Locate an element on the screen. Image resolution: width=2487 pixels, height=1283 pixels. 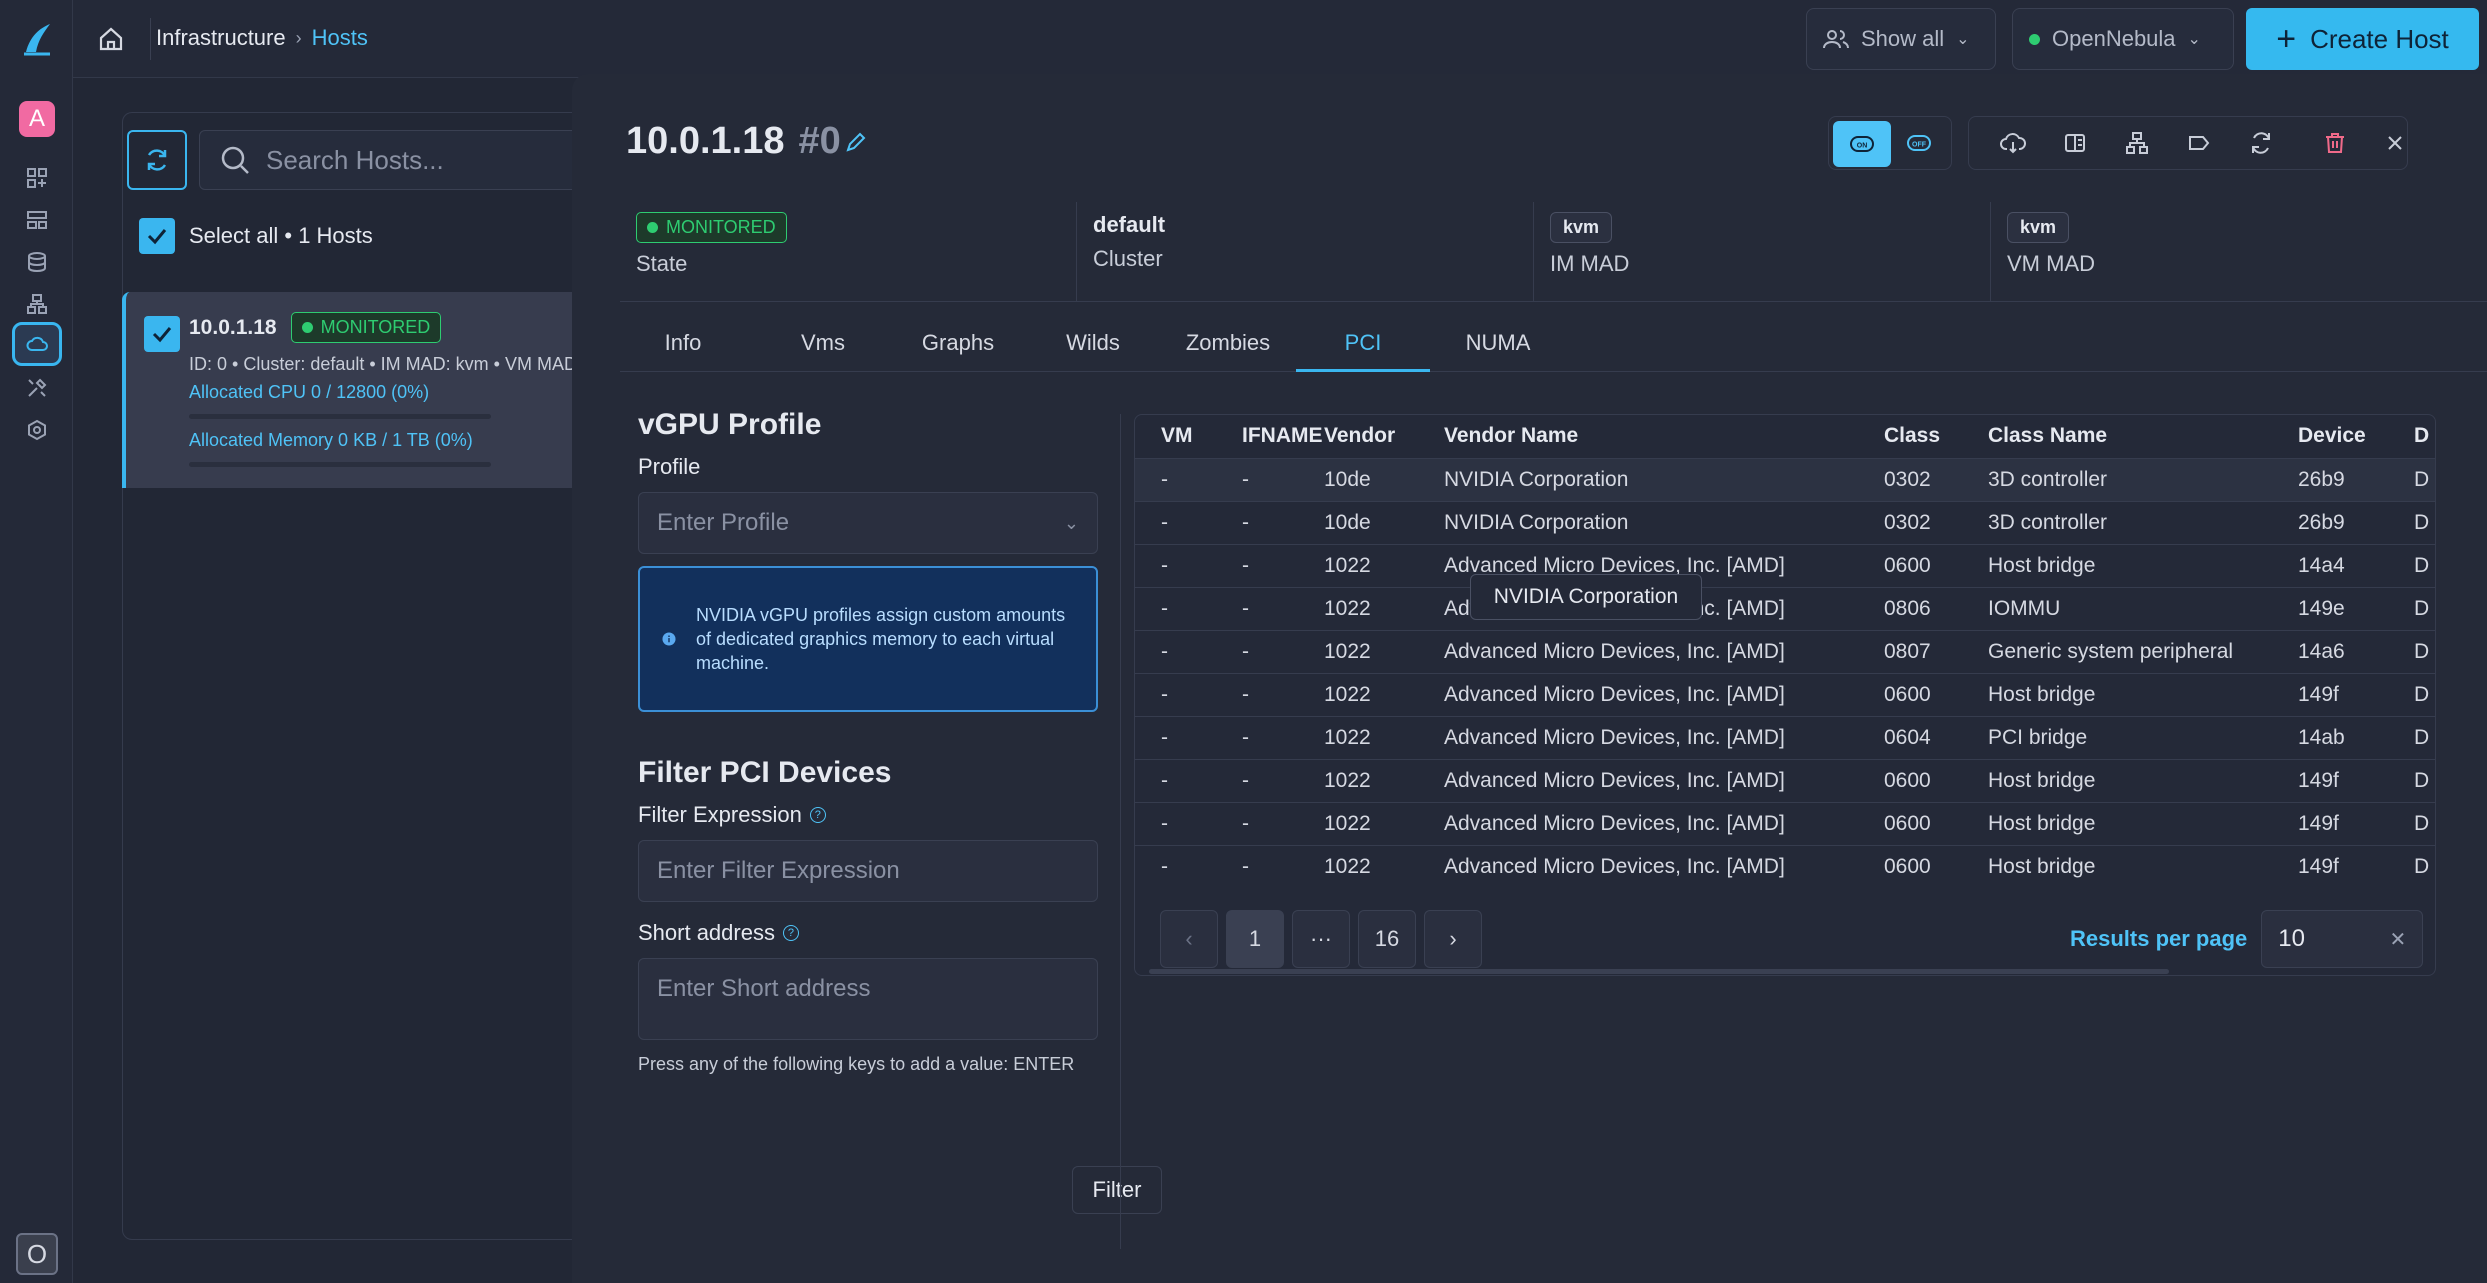
user-avatar: A is located at coordinates (37, 119).